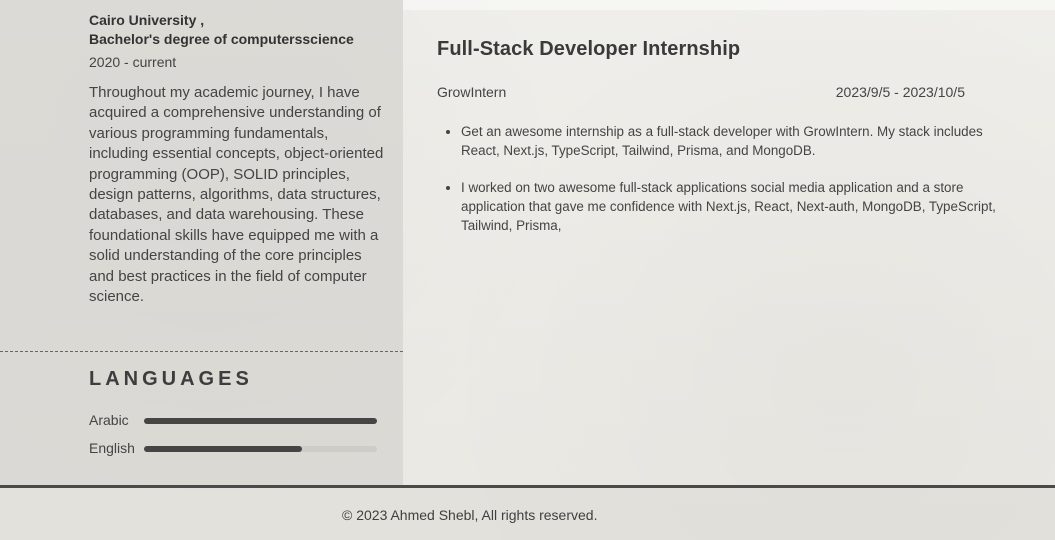 This screenshot has width=1055, height=540. I want to click on section-divider, so click(201, 351).